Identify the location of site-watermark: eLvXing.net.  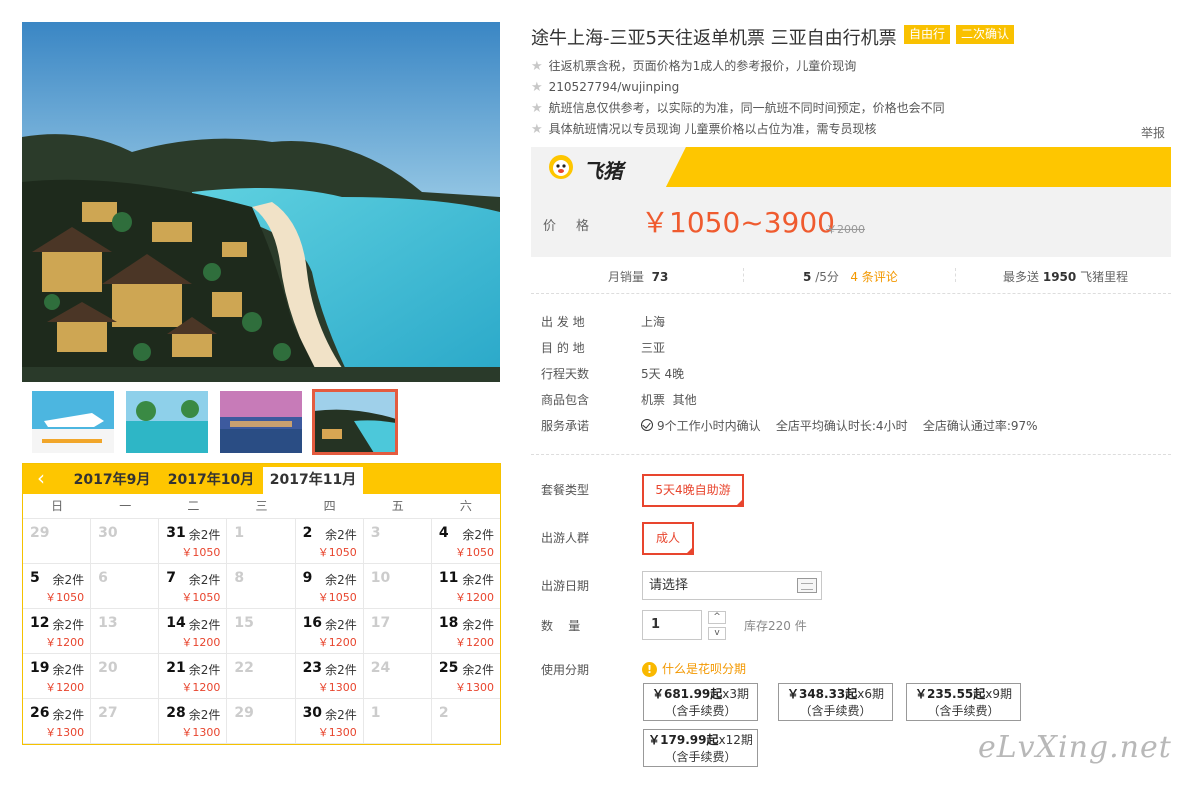
(1075, 747).